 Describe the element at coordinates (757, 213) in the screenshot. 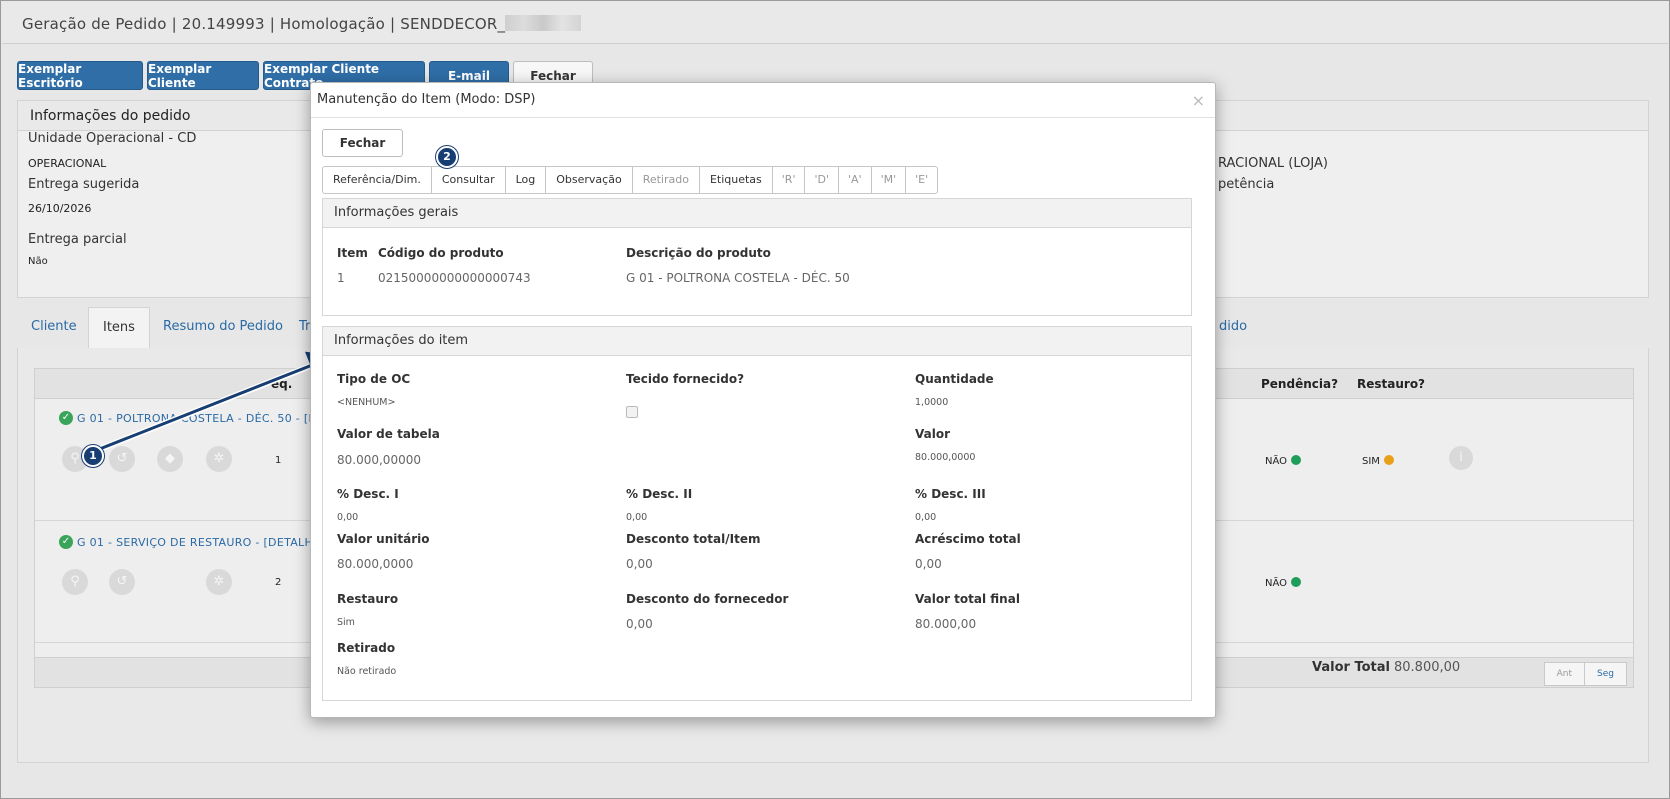

I see `general-info-header: Informações gerais` at that location.